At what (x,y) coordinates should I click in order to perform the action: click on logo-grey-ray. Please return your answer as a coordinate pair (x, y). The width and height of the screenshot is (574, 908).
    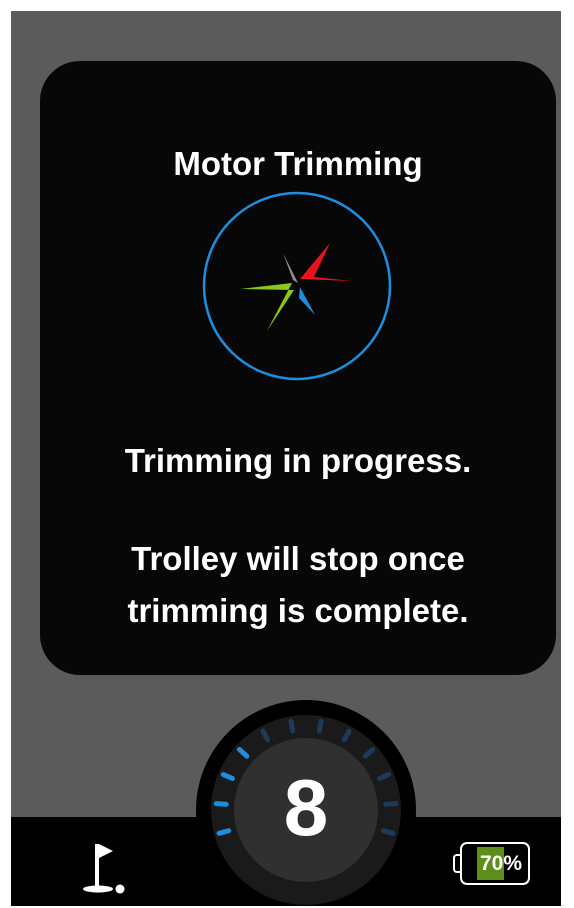
    Looking at the image, I should click on (290, 268).